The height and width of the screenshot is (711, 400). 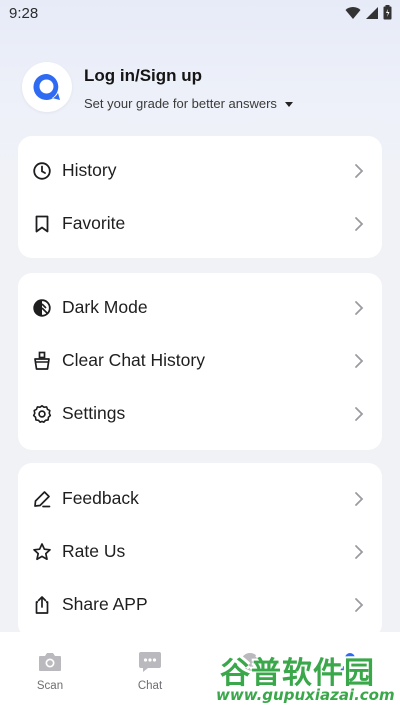 I want to click on menu-item-favorite: Favorite, so click(x=200, y=224).